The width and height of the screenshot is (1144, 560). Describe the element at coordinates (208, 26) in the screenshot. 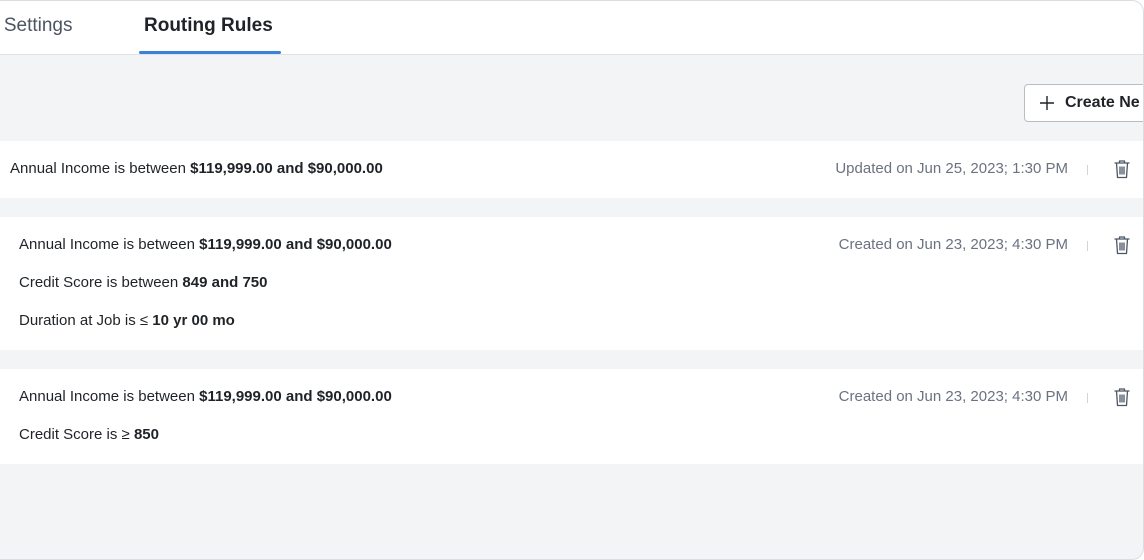

I see `tab-routing-rules: Routing Rules` at that location.